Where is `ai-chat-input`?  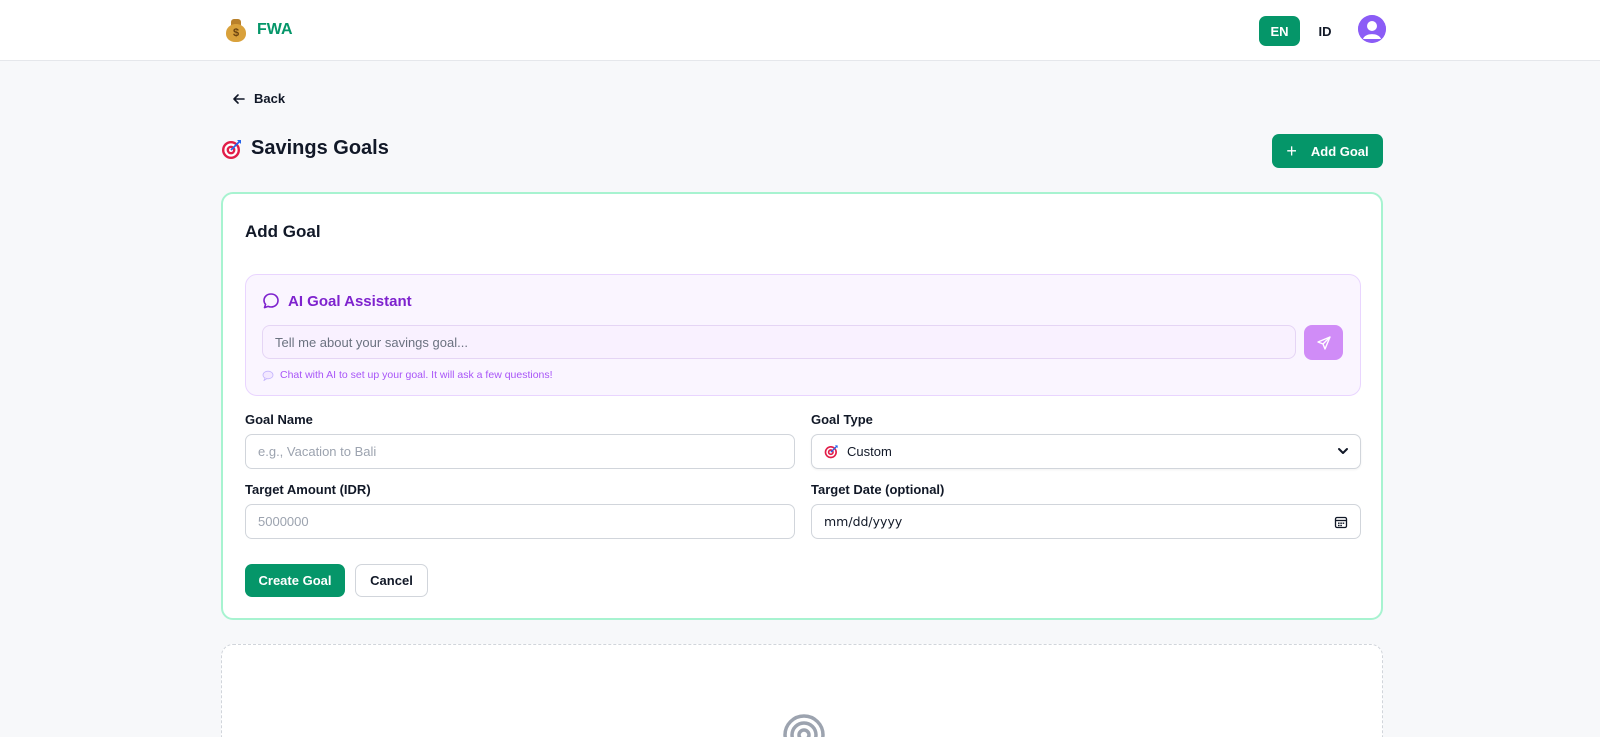
ai-chat-input is located at coordinates (779, 342).